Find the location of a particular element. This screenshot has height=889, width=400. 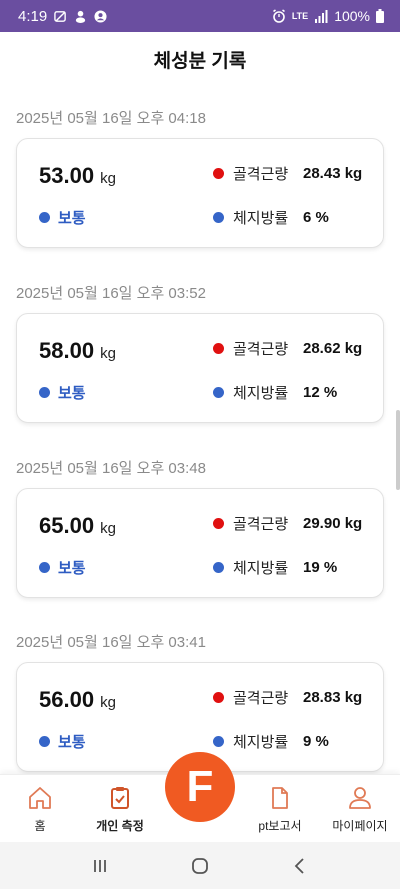

record-card: 58.00 kg 보통 골격근량 28.62 kg 체지방률 12 % is located at coordinates (200, 368).